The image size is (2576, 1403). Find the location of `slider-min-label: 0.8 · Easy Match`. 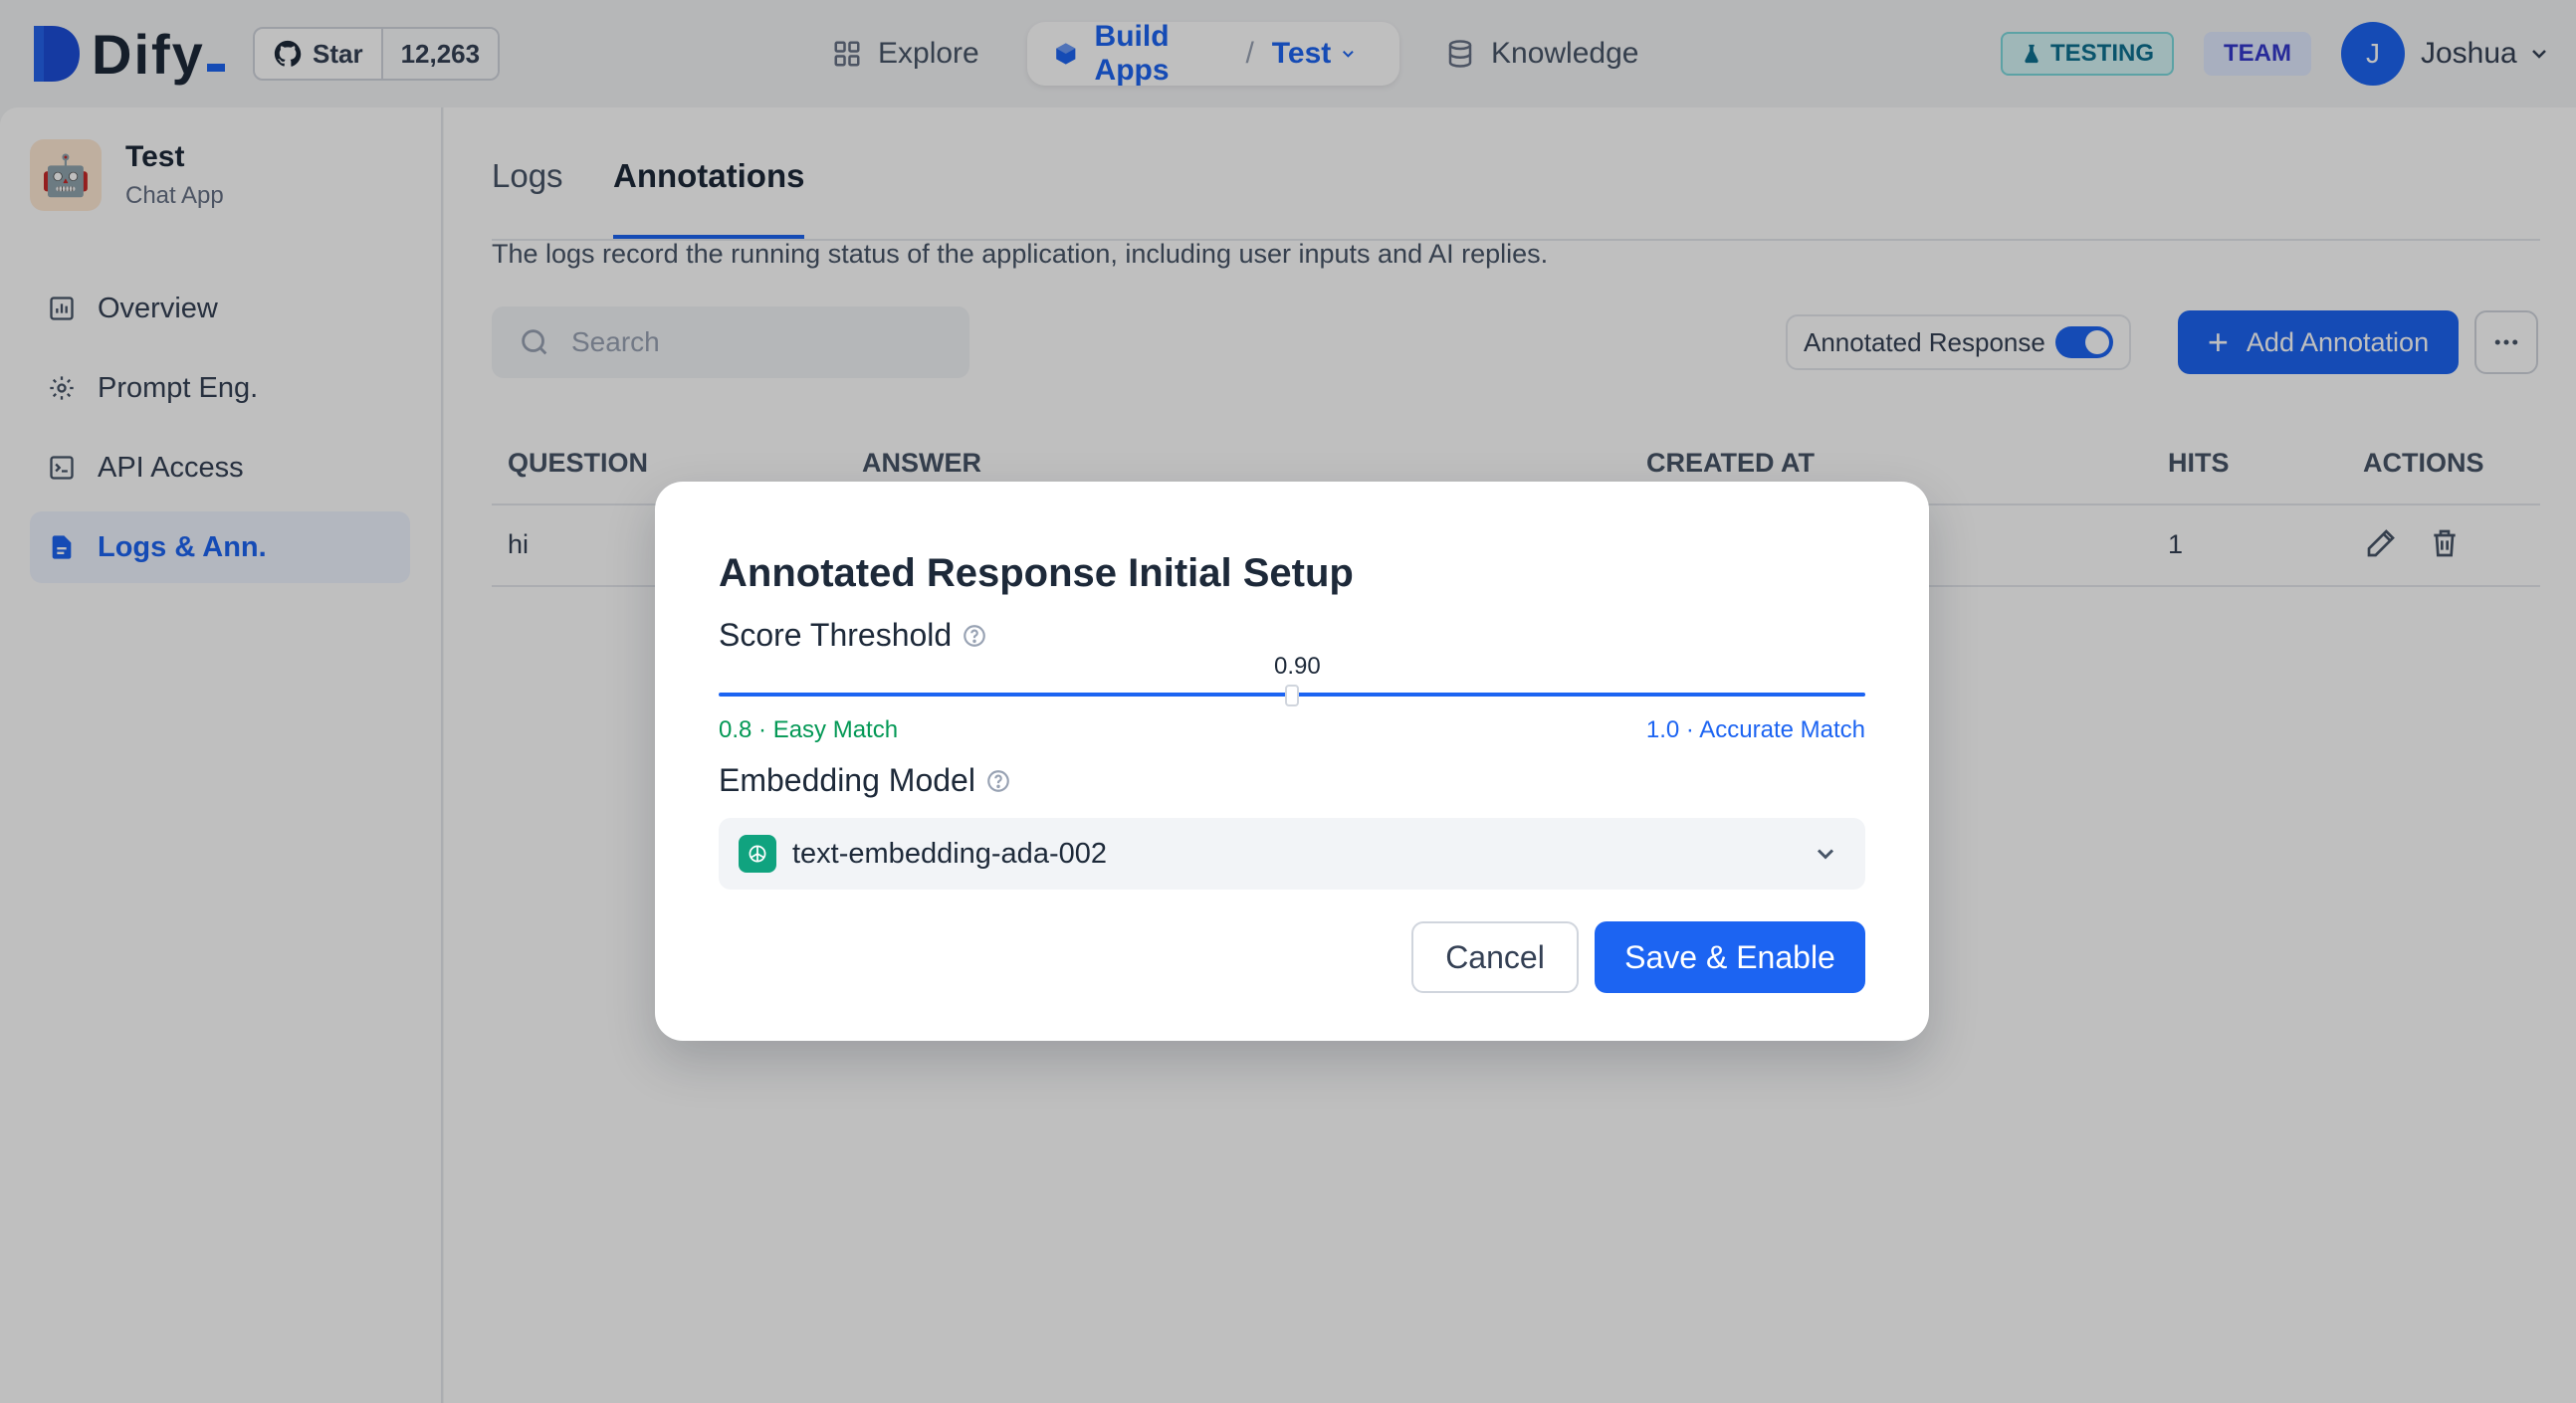

slider-min-label: 0.8 · Easy Match is located at coordinates (809, 730).